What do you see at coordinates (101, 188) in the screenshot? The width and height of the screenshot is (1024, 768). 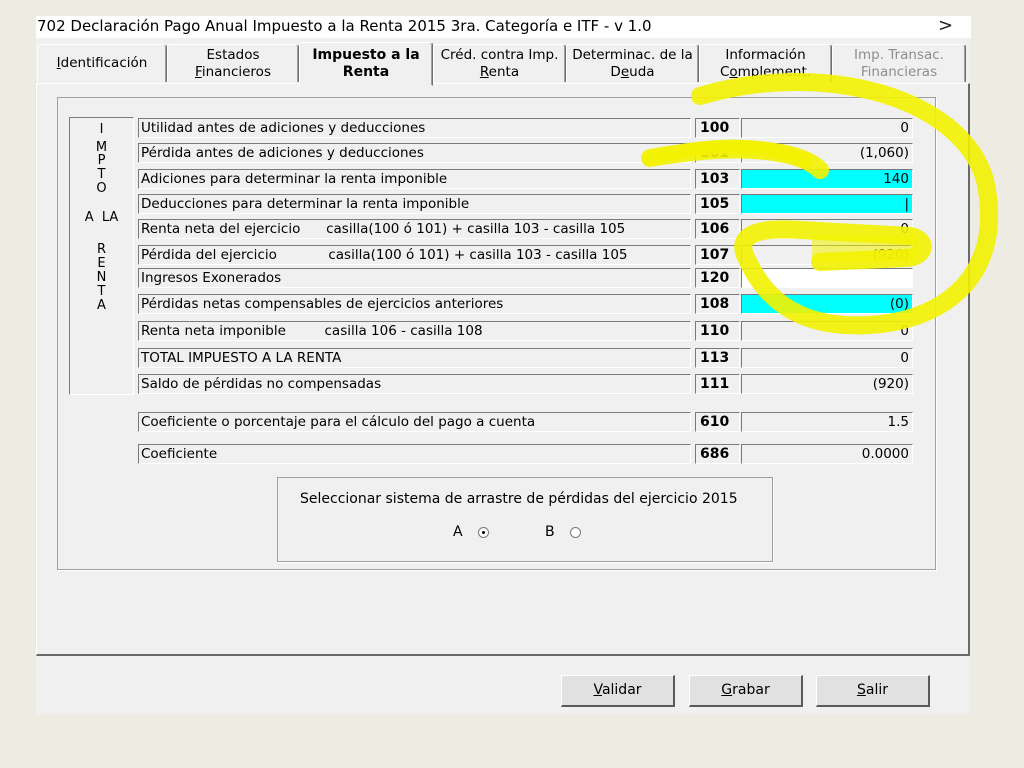 I see `vertical-letter: O` at bounding box center [101, 188].